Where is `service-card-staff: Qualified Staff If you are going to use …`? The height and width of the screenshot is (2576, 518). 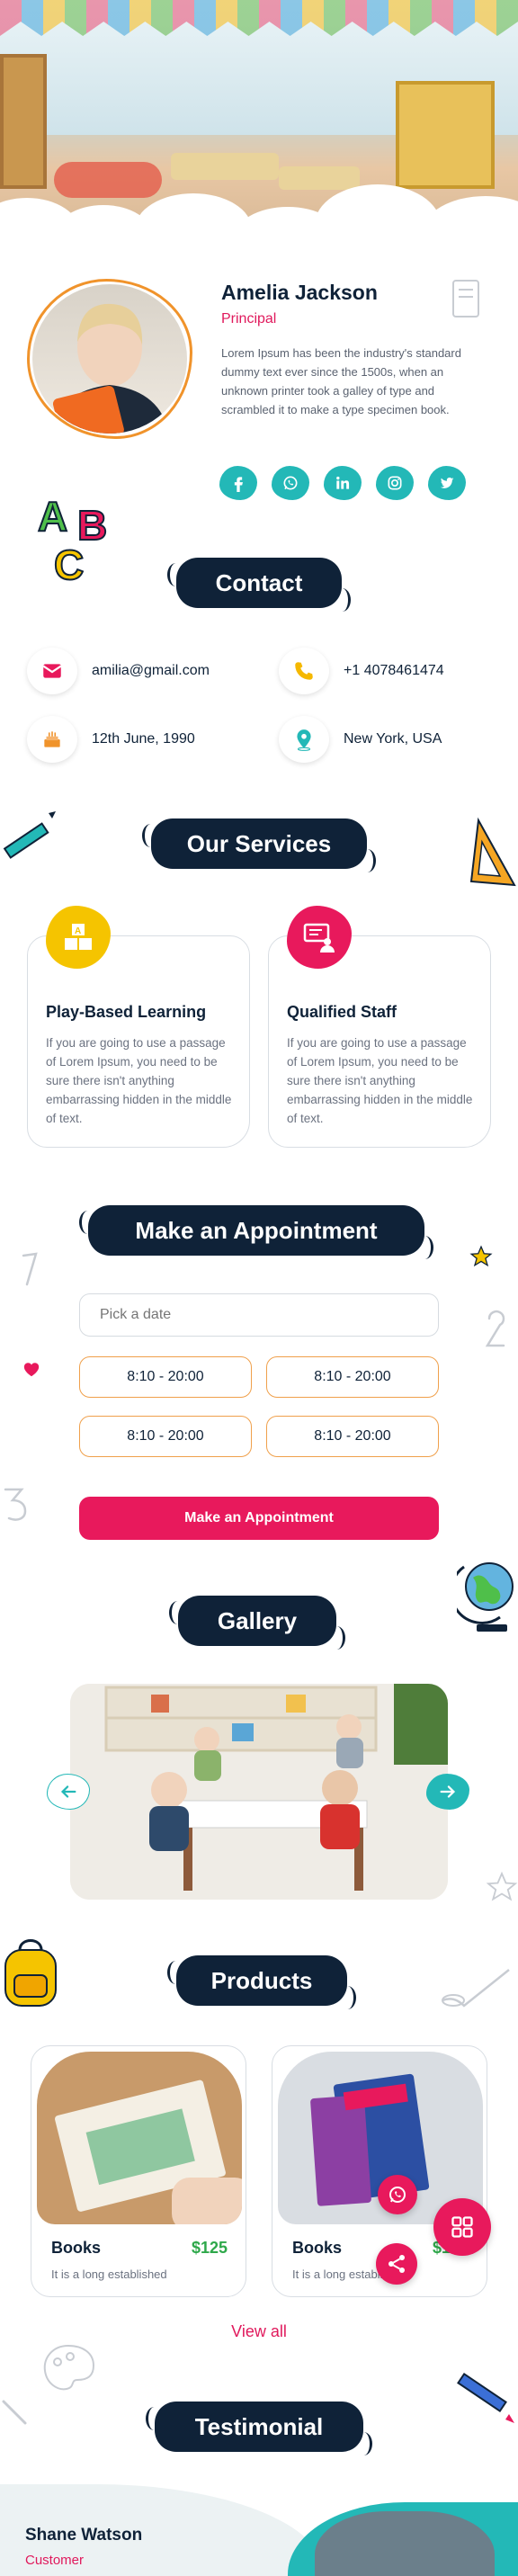
service-card-staff: Qualified Staff If you are going to use … is located at coordinates (379, 1027).